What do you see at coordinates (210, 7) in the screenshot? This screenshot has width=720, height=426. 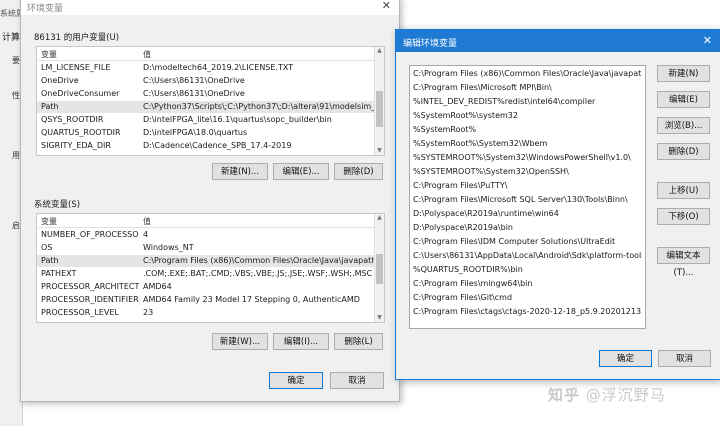 I see `env-dialog-titlebar: 环境变量 ✕` at bounding box center [210, 7].